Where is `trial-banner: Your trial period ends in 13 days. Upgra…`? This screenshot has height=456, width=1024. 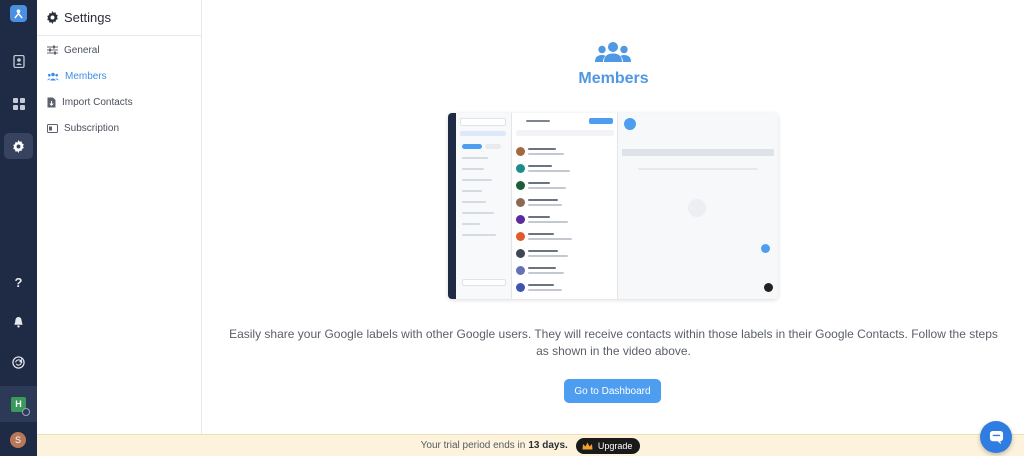
trial-banner: Your trial period ends in 13 days. Upgra… is located at coordinates (530, 445).